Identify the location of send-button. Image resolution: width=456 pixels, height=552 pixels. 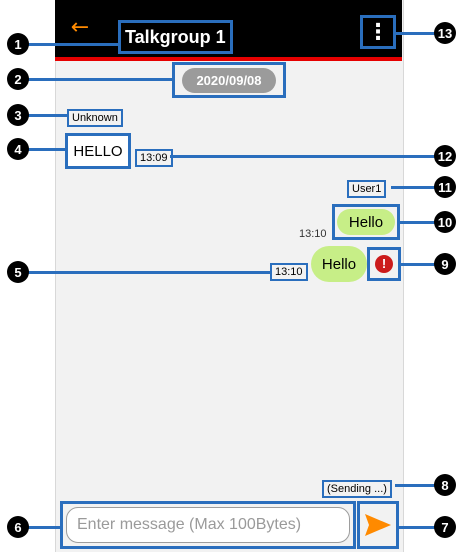
(378, 525).